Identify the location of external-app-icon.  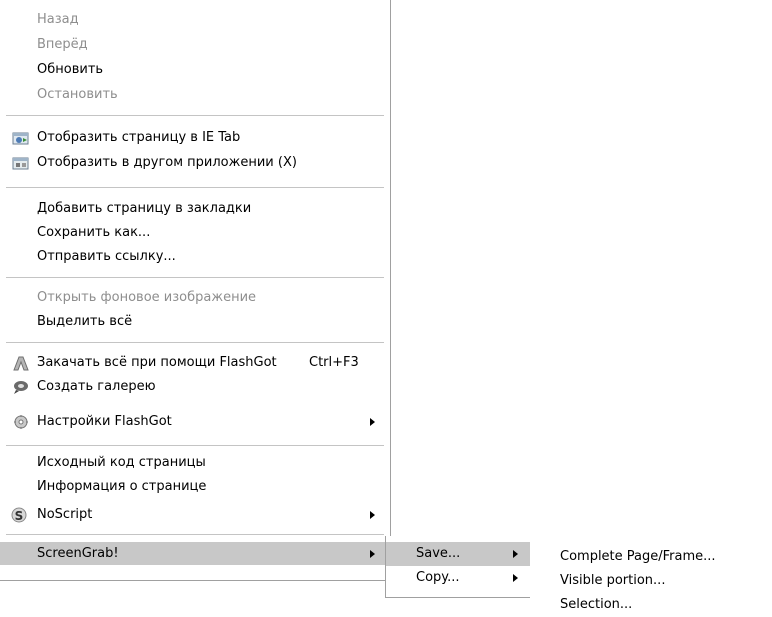
(20, 163).